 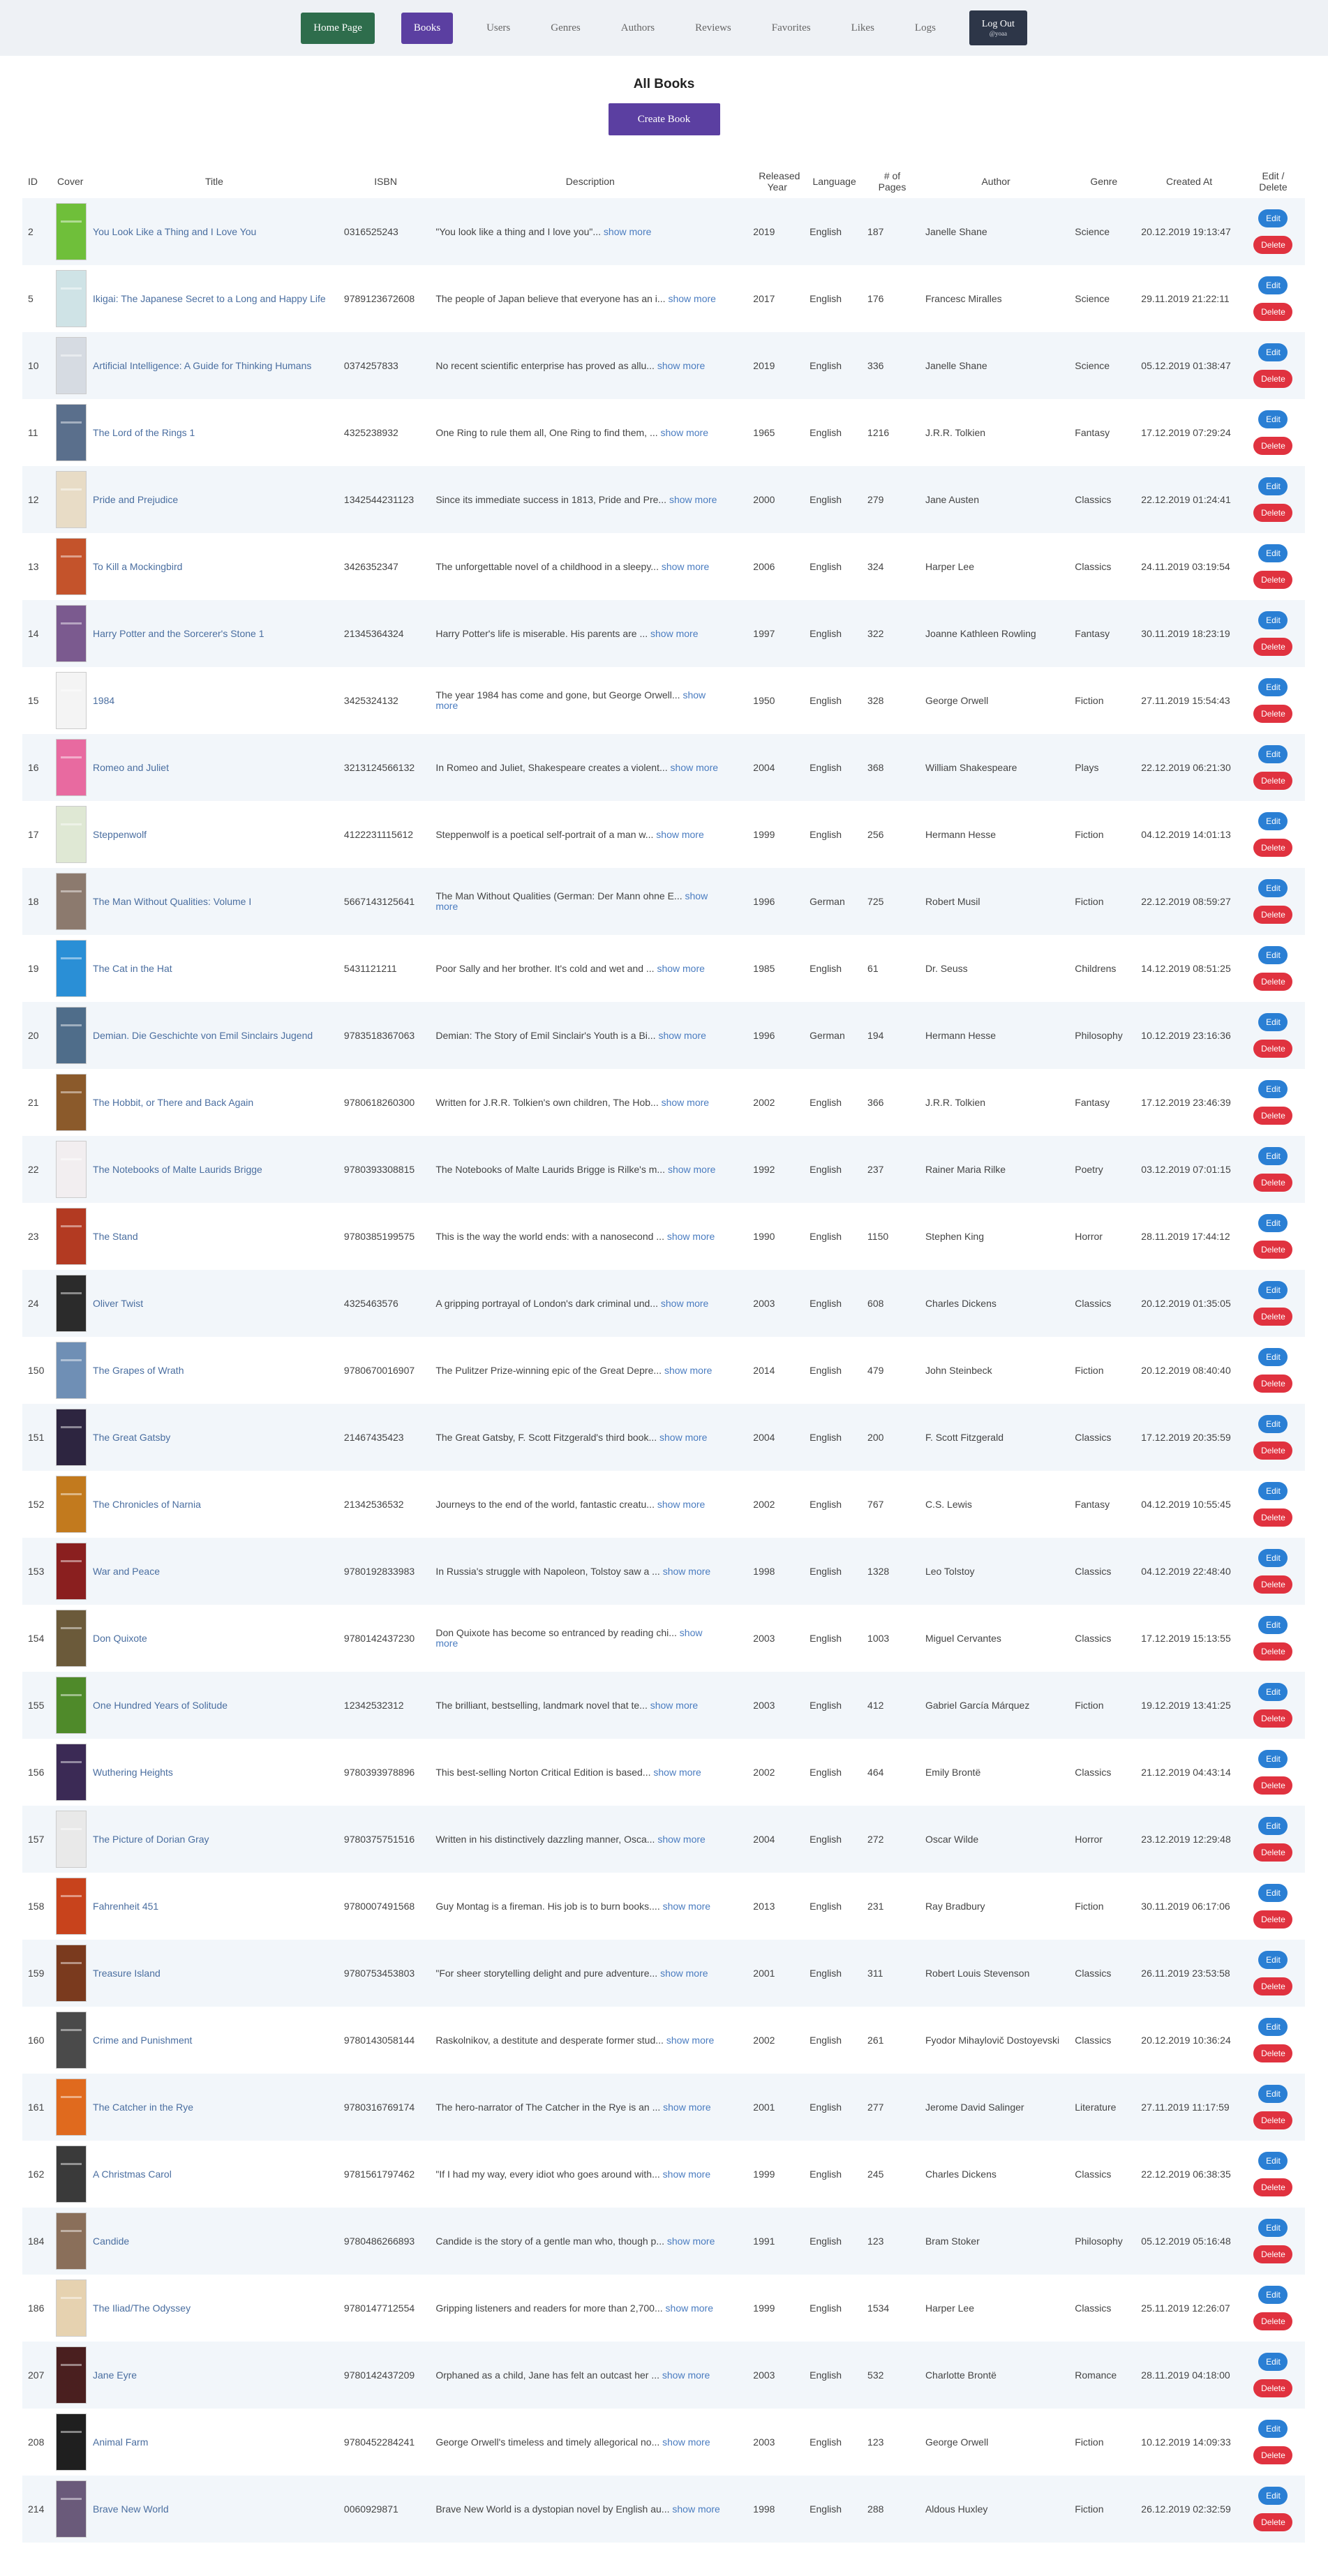 I want to click on nav-books-button: Books, so click(x=427, y=28).